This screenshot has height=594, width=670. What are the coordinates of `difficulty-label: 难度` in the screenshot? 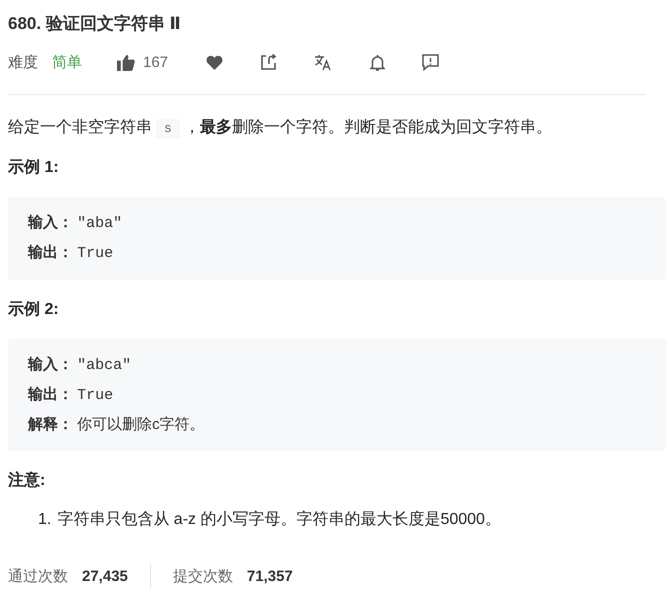 It's located at (23, 62).